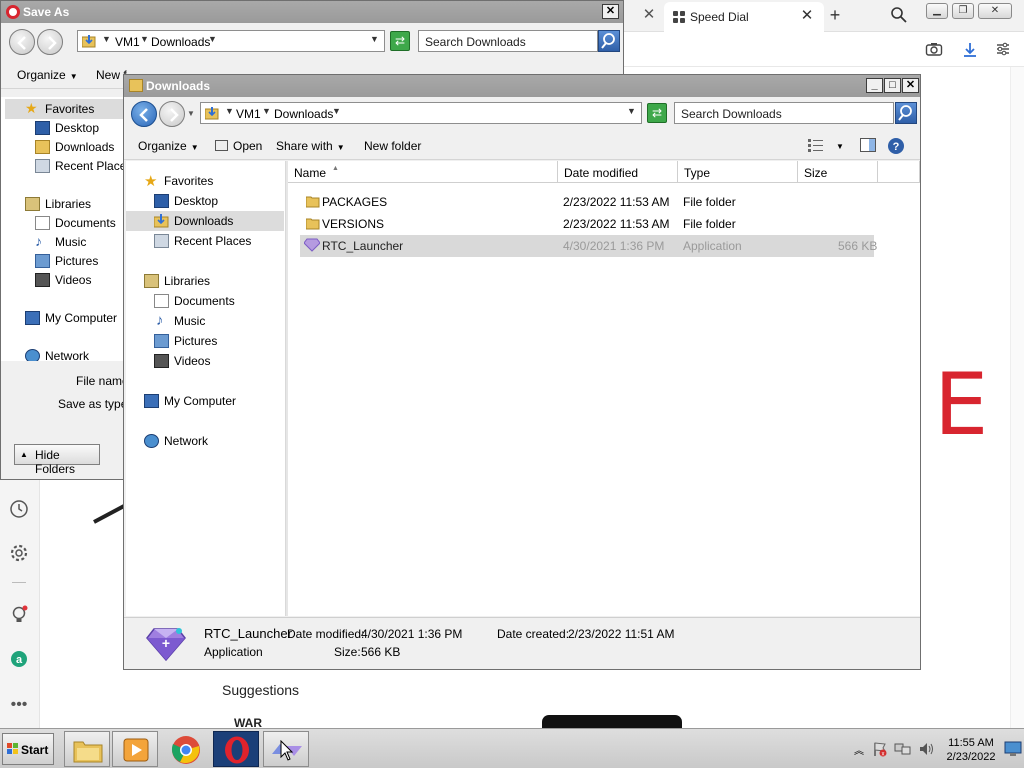 The height and width of the screenshot is (768, 1024). What do you see at coordinates (310, 146) in the screenshot?
I see `share-with-button: Share with ▼` at bounding box center [310, 146].